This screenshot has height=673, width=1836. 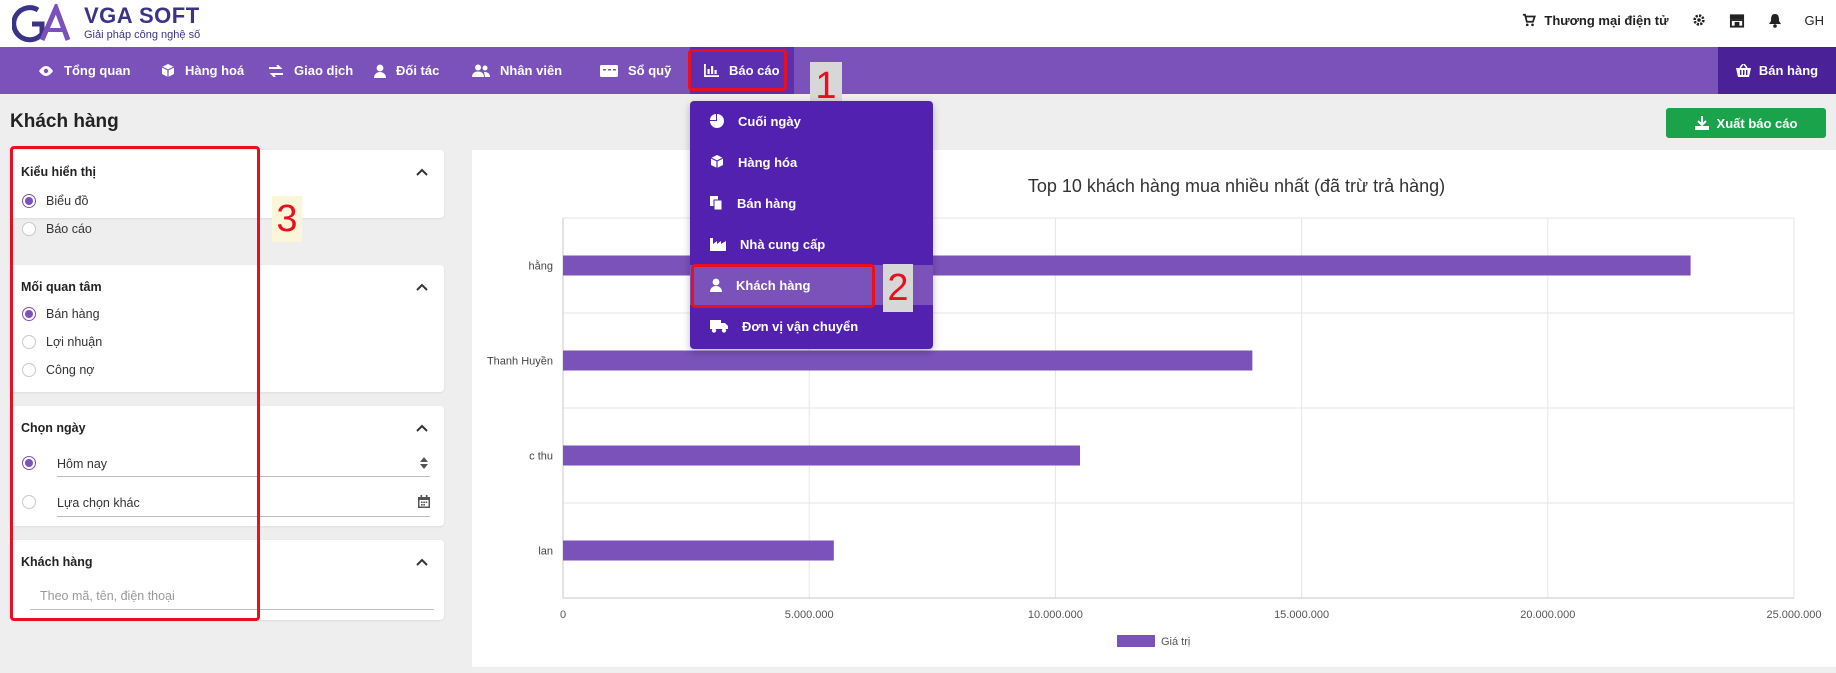 I want to click on sell-button: Bán hàng, so click(x=1777, y=70).